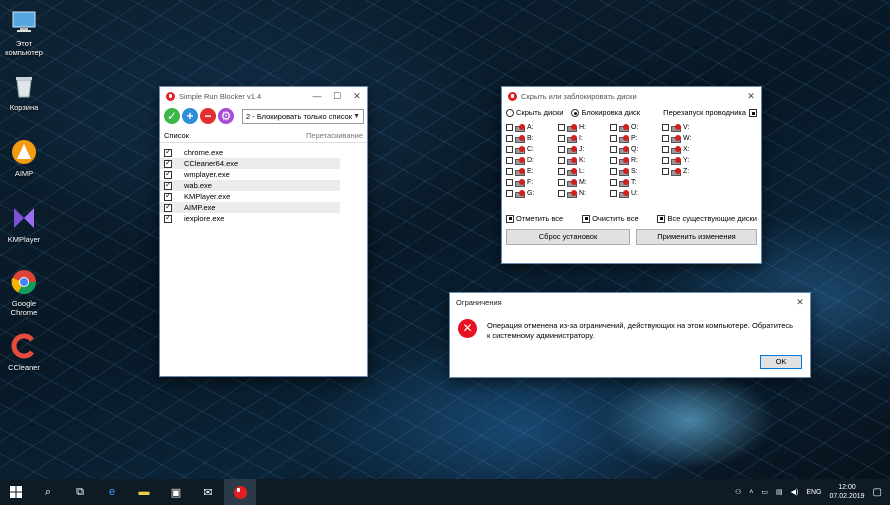 This screenshot has width=890, height=505. Describe the element at coordinates (847, 492) in the screenshot. I see `clock: 12:00 07.02.2019` at that location.